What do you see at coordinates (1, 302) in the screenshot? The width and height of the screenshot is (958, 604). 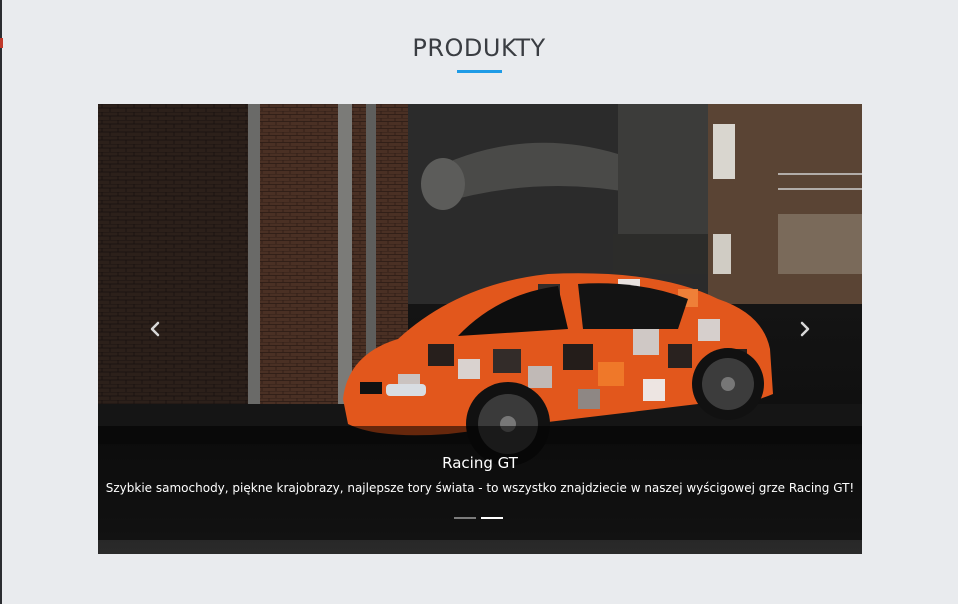 I see `left-edge-divider` at bounding box center [1, 302].